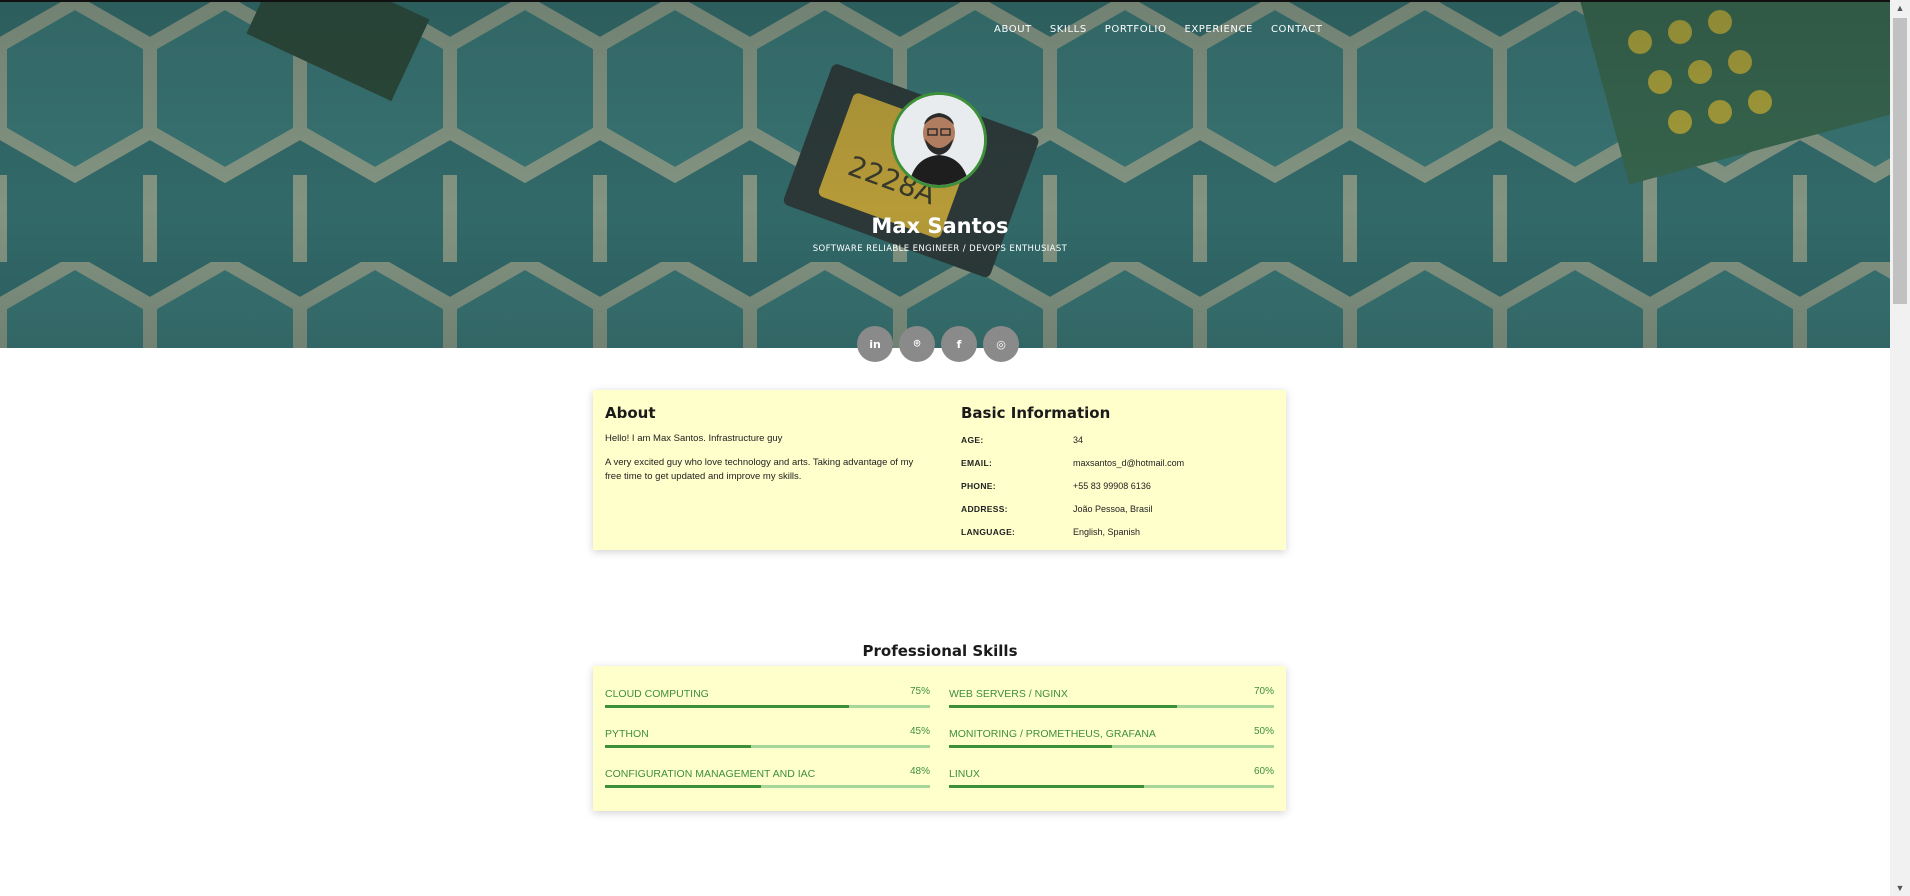 The image size is (1910, 896). Describe the element at coordinates (1900, 161) in the screenshot. I see `scroll-thumb` at that location.